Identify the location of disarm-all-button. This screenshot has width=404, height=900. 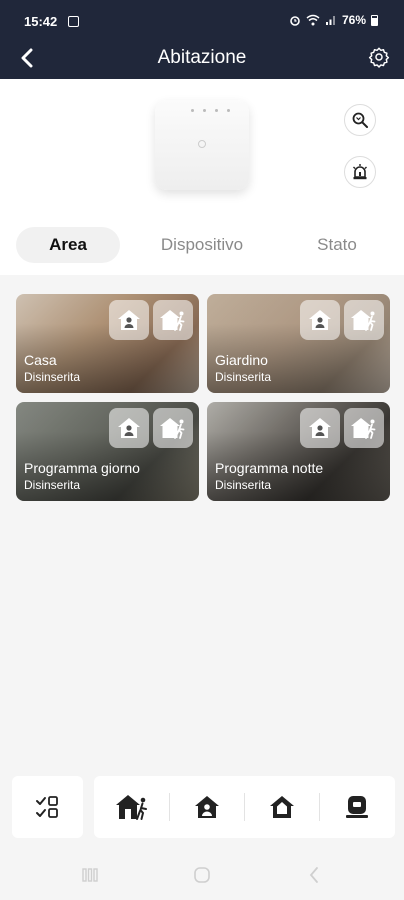
(281, 807).